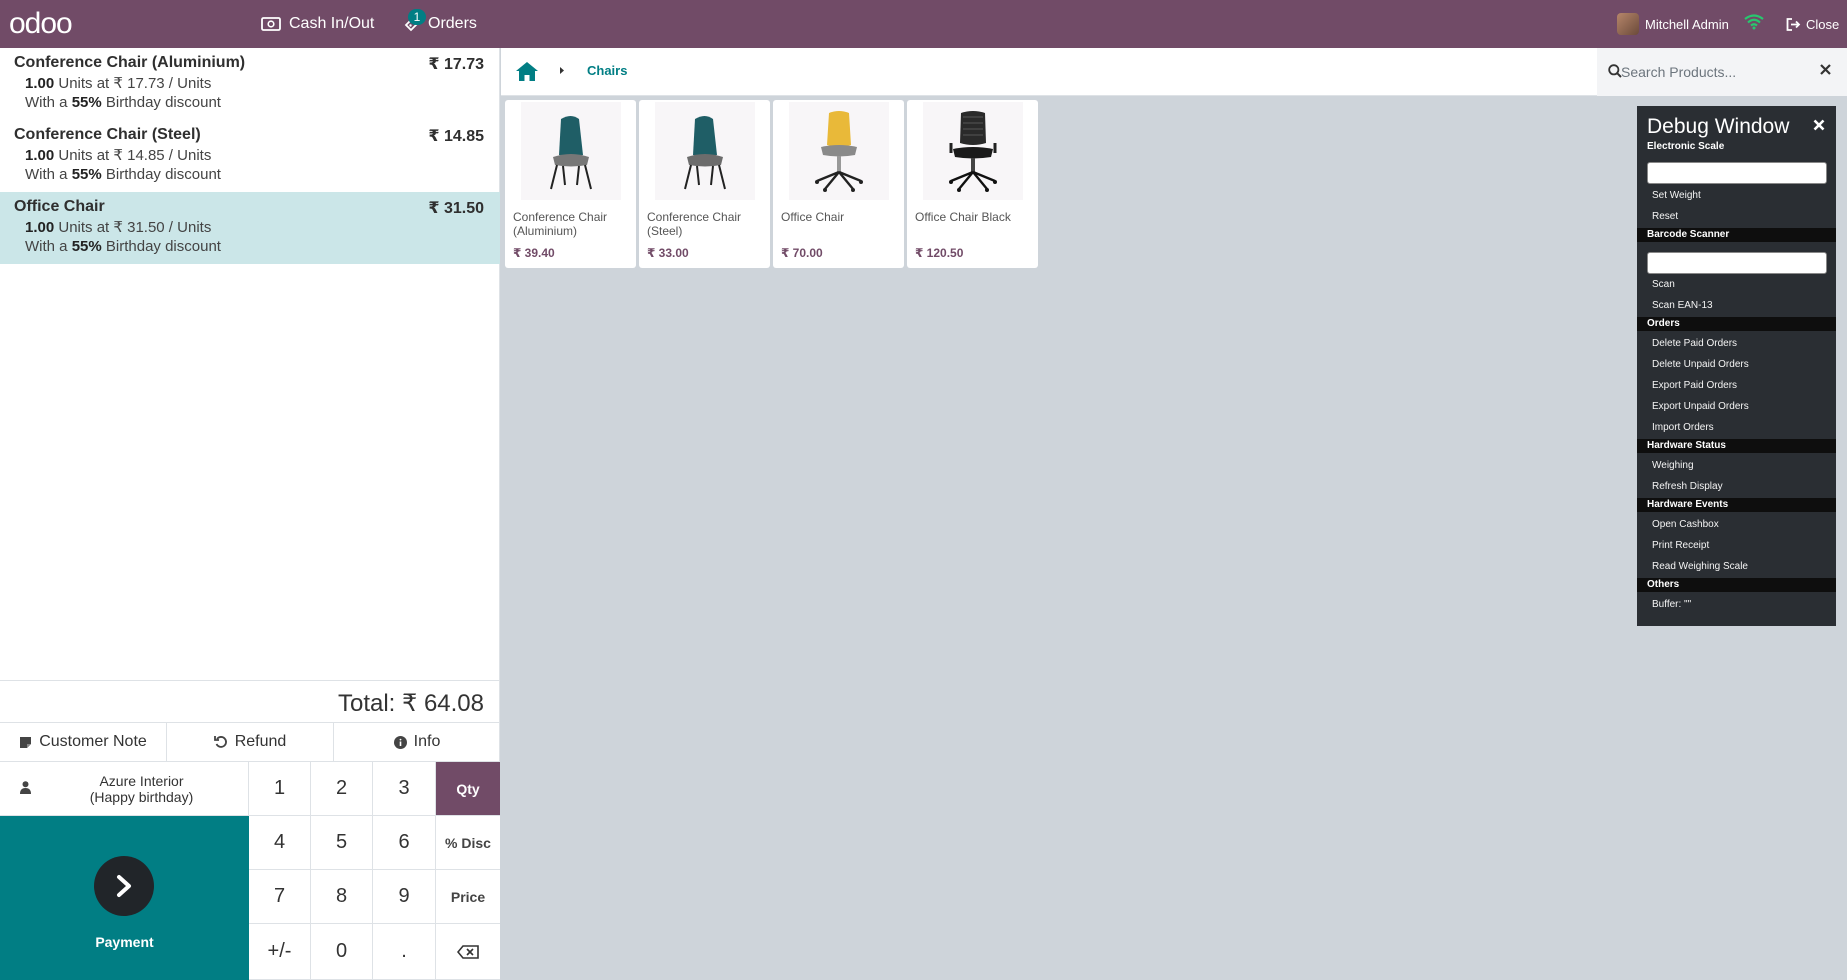 This screenshot has width=1847, height=980. I want to click on delete-paid-orders-button: Delete Paid Orders, so click(1694, 343).